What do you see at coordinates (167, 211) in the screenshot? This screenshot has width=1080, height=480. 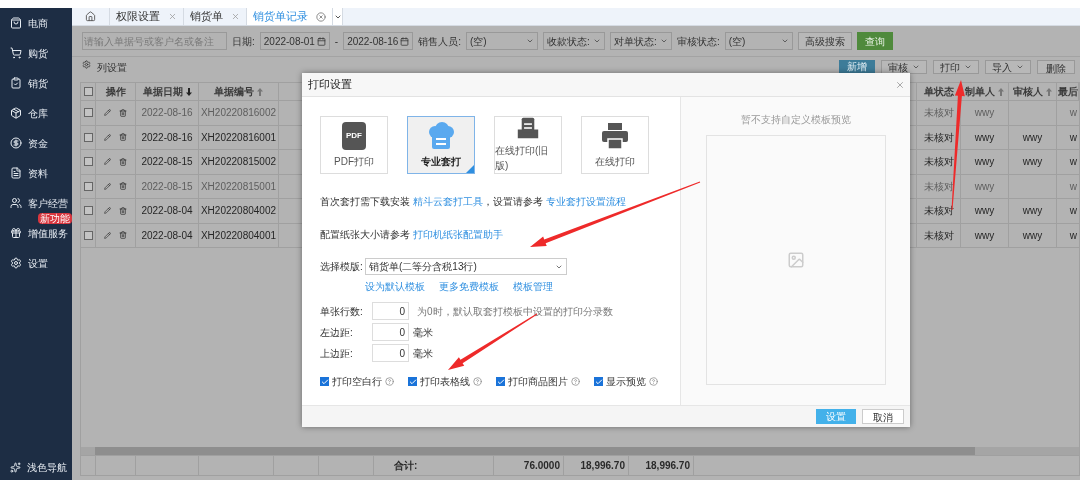 I see `table-cell: 2022-08-04` at bounding box center [167, 211].